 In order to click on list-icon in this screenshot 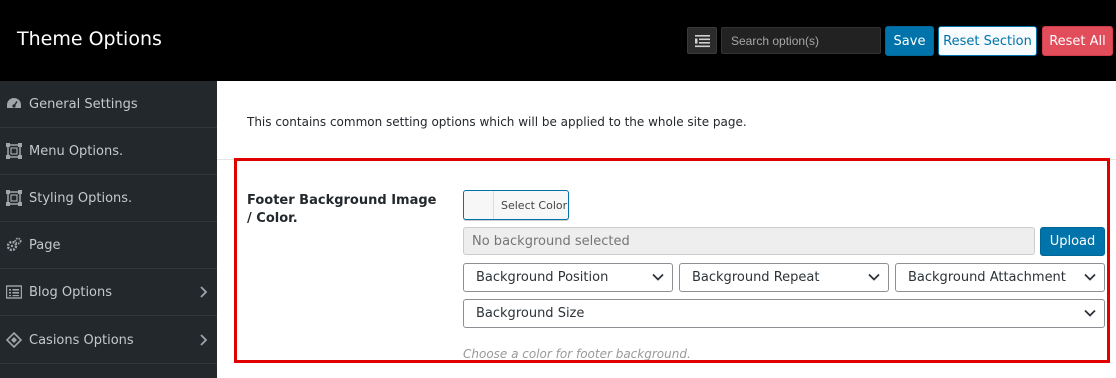, I will do `click(14, 292)`.